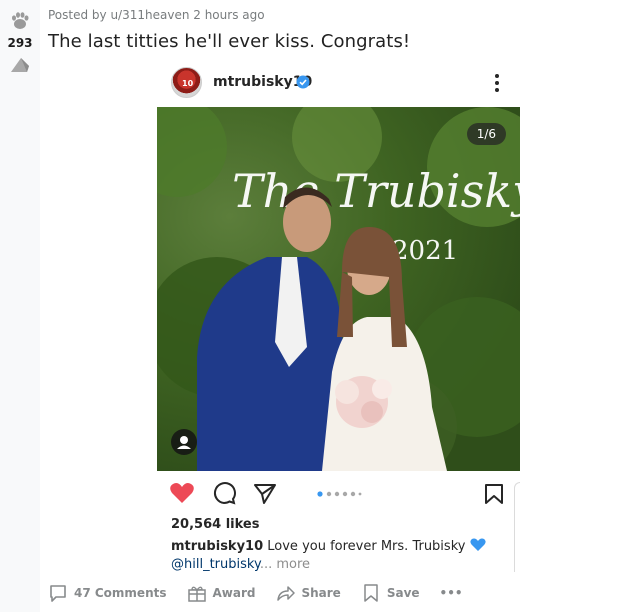 The height and width of the screenshot is (612, 638). I want to click on avatar: 10, so click(186, 82).